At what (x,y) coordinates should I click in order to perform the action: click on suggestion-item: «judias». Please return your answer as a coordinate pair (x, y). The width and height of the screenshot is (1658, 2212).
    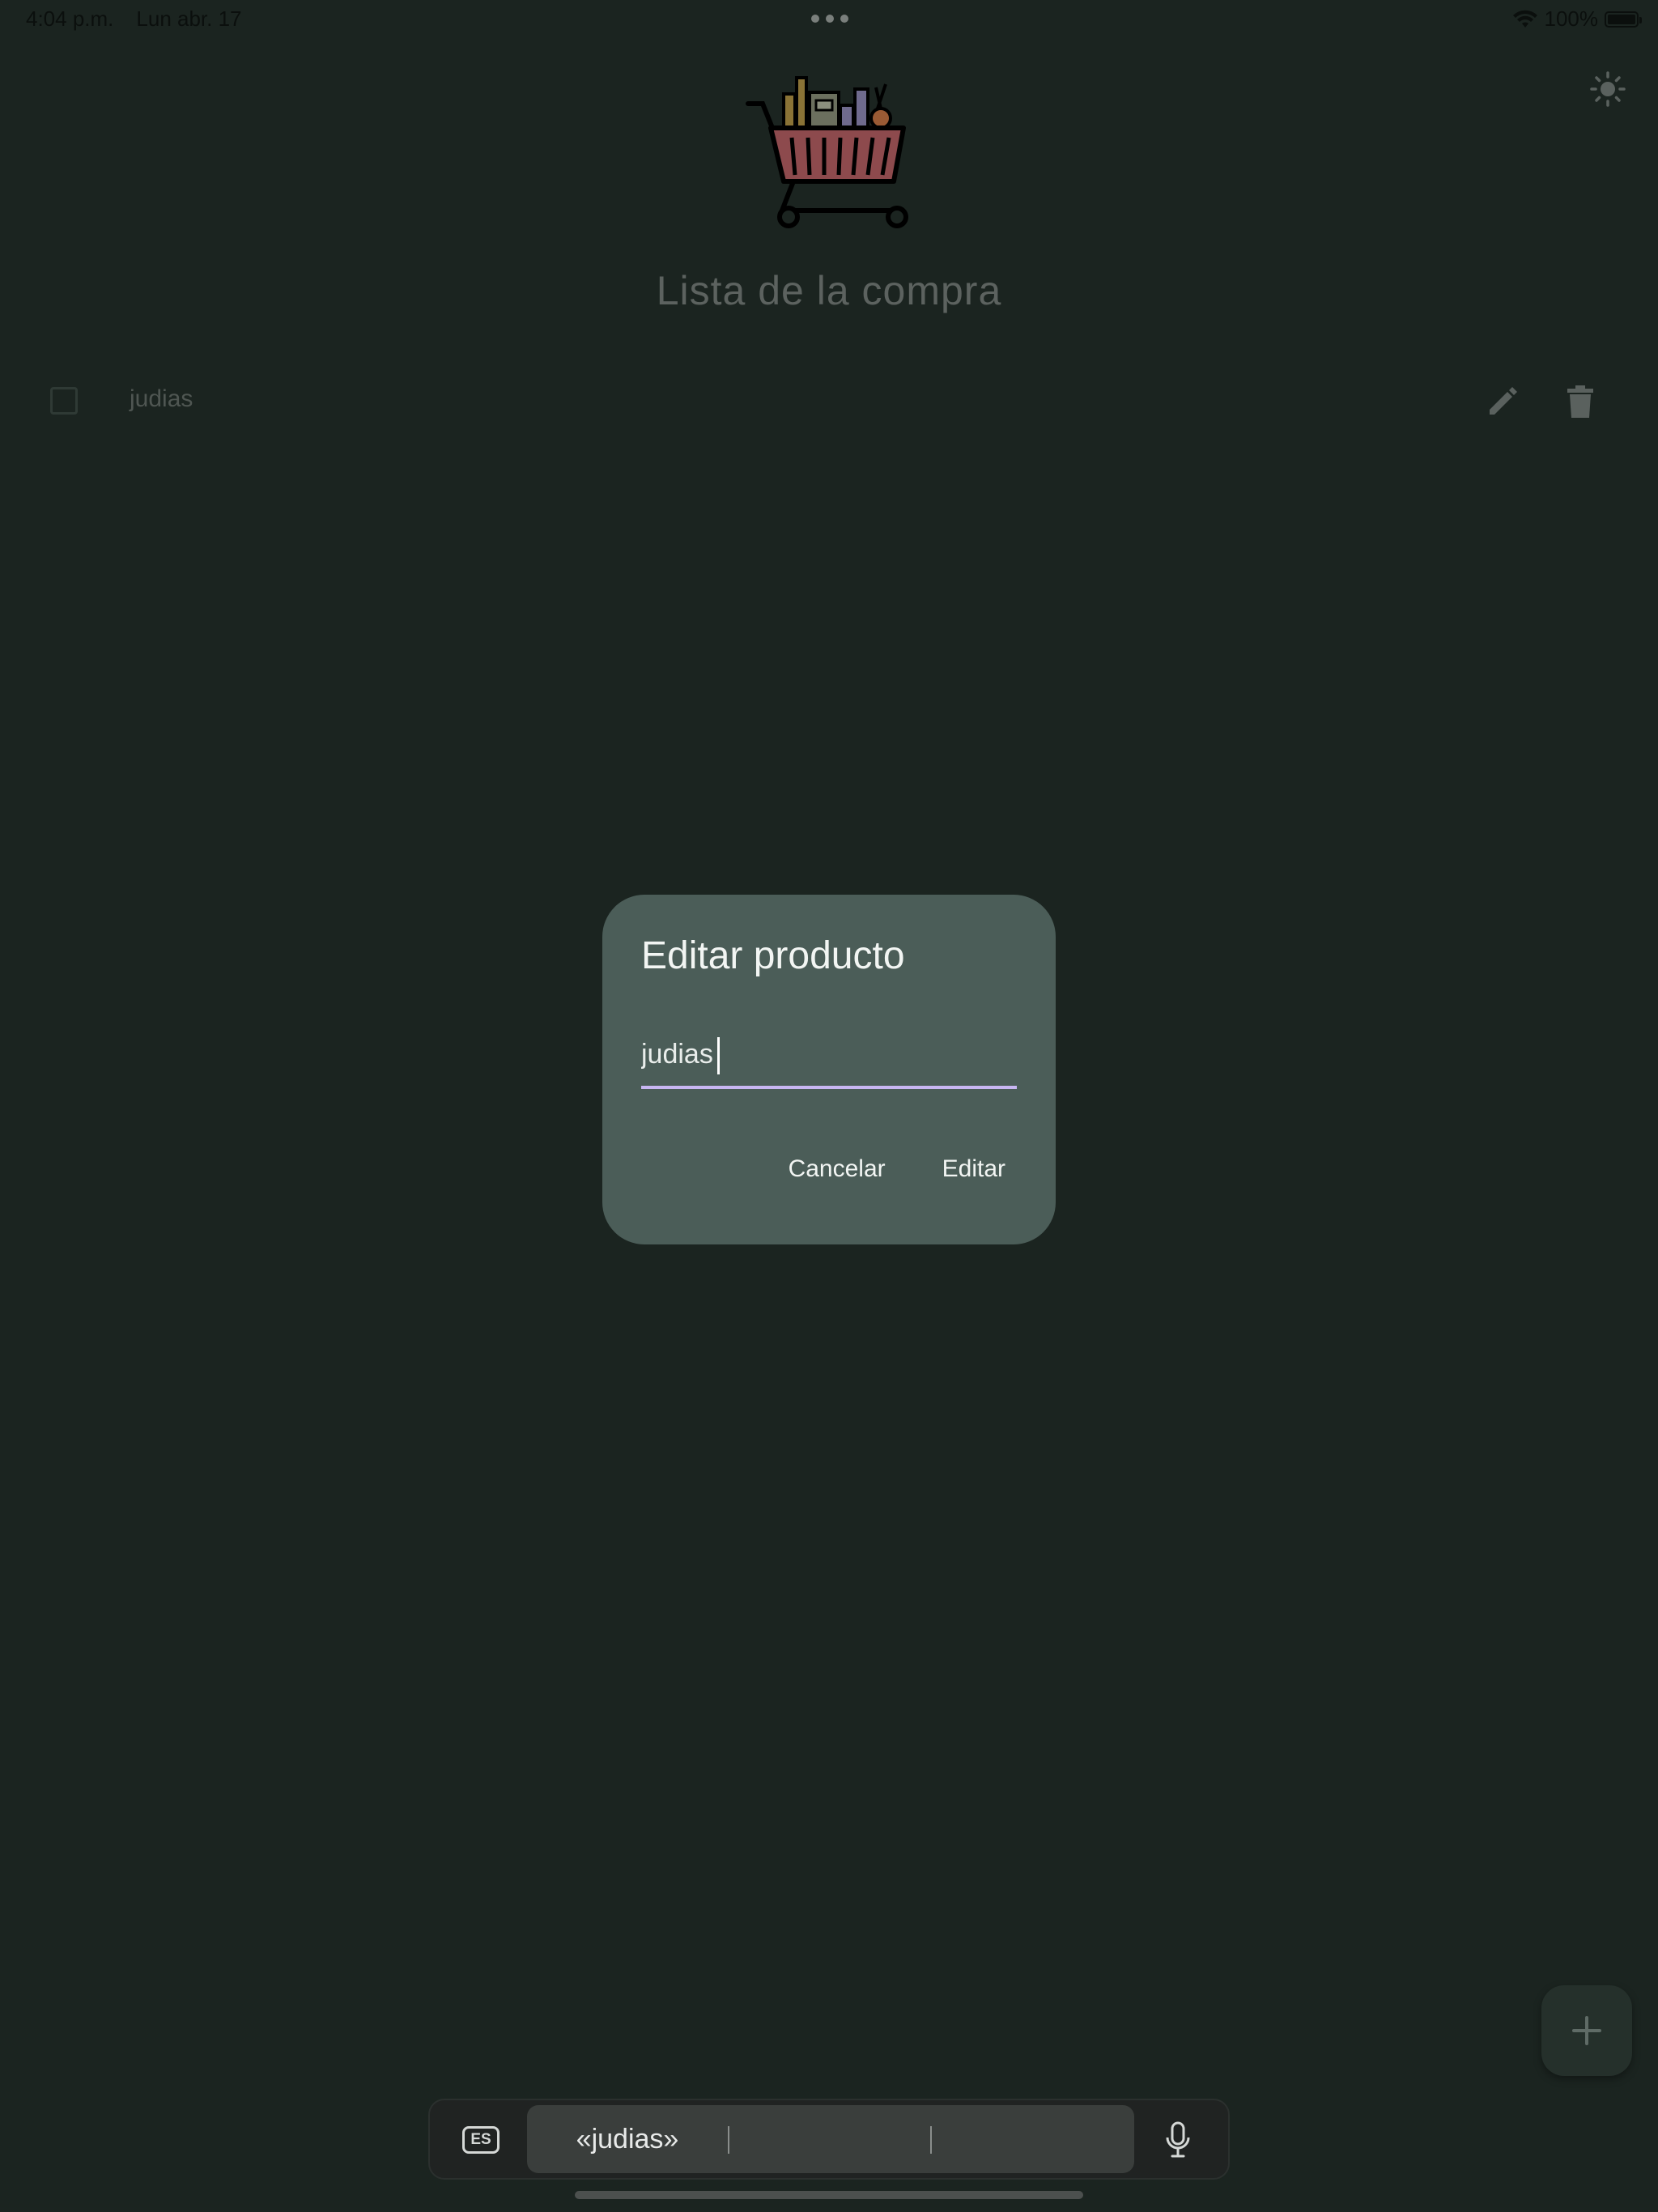
    Looking at the image, I should click on (627, 2139).